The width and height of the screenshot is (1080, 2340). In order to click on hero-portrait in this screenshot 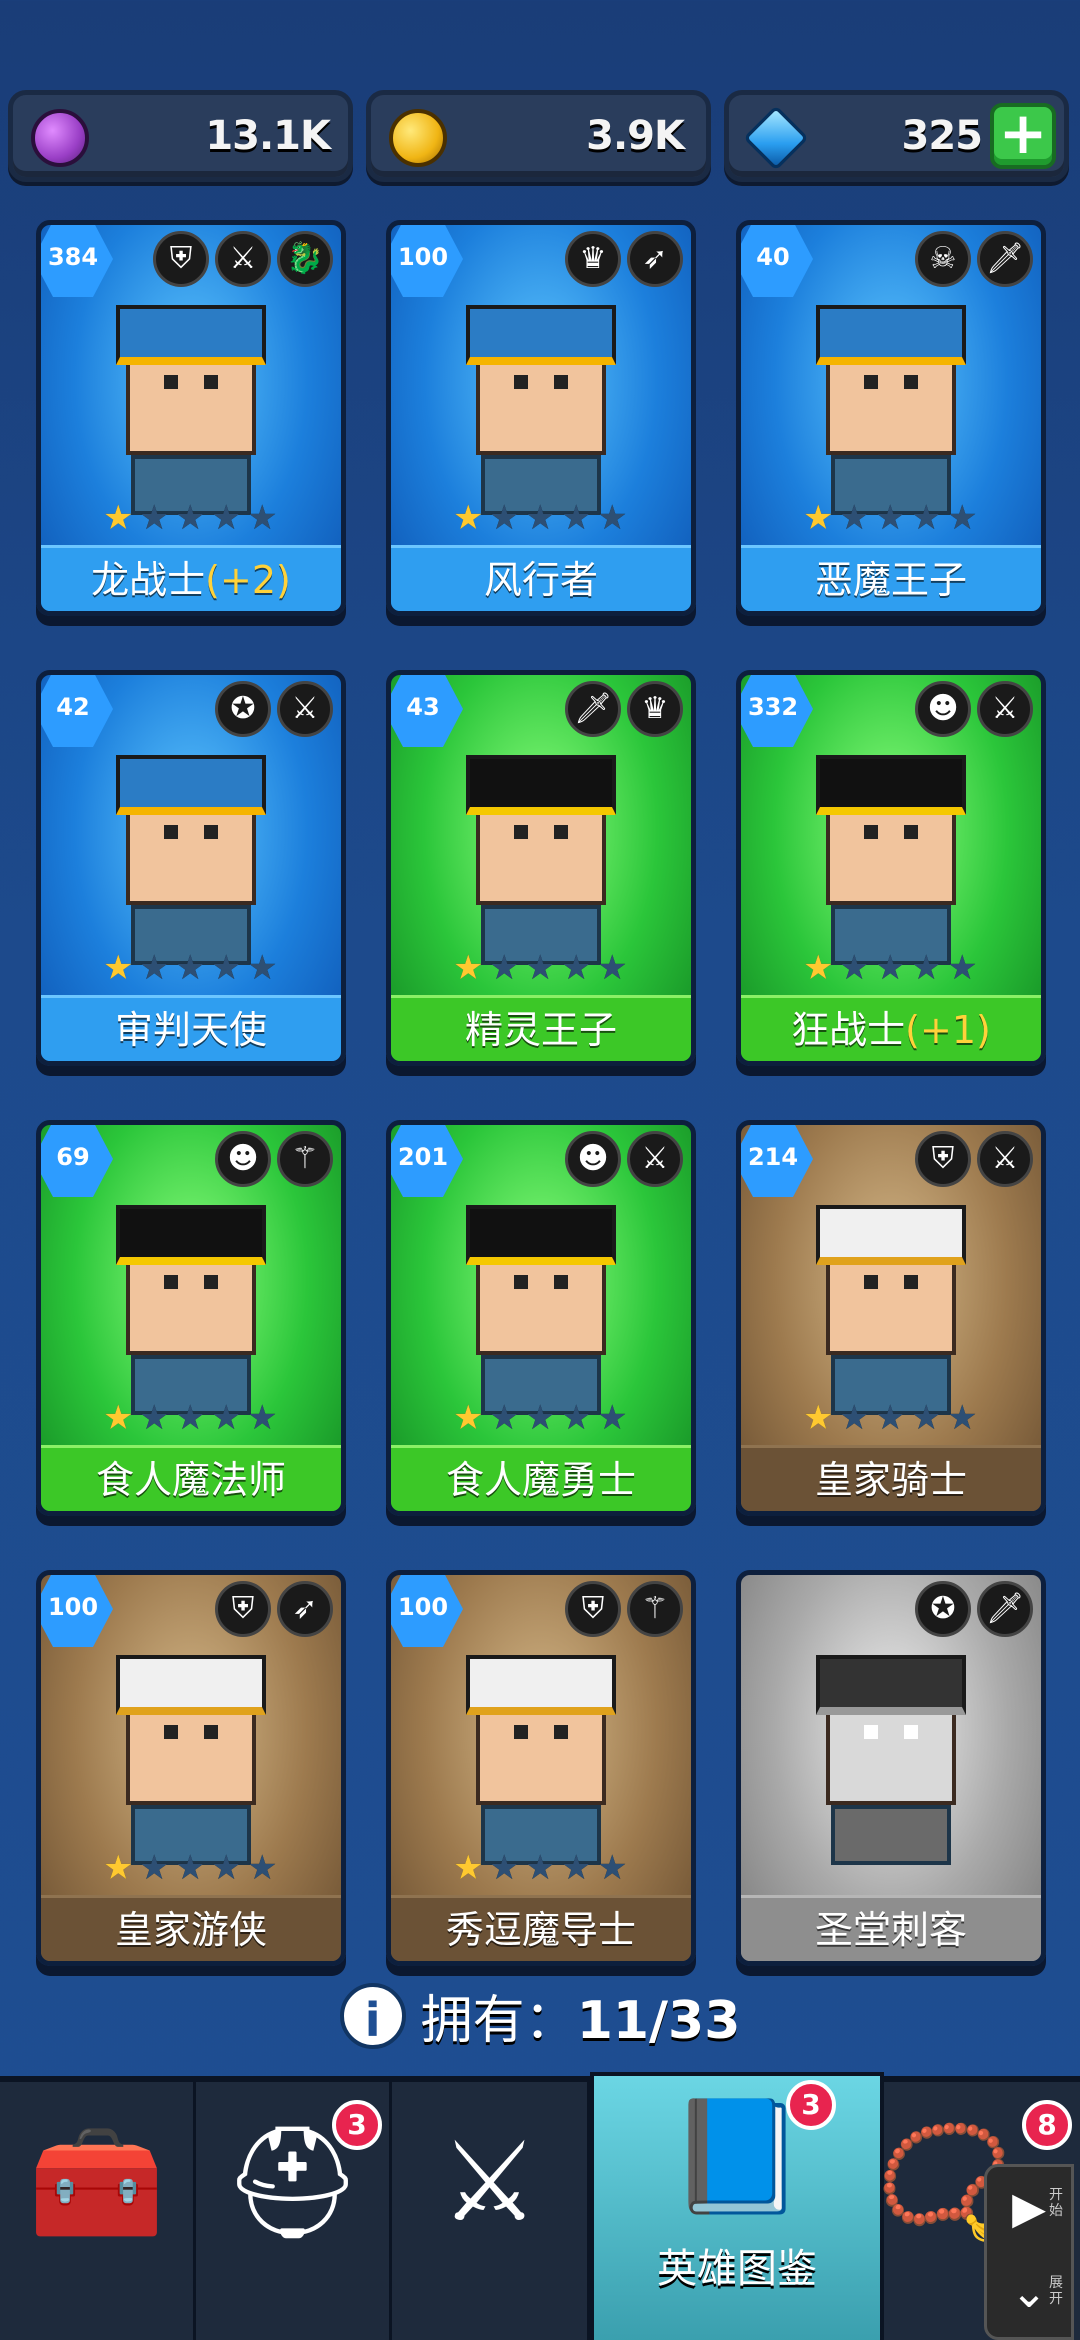, I will do `click(191, 405)`.